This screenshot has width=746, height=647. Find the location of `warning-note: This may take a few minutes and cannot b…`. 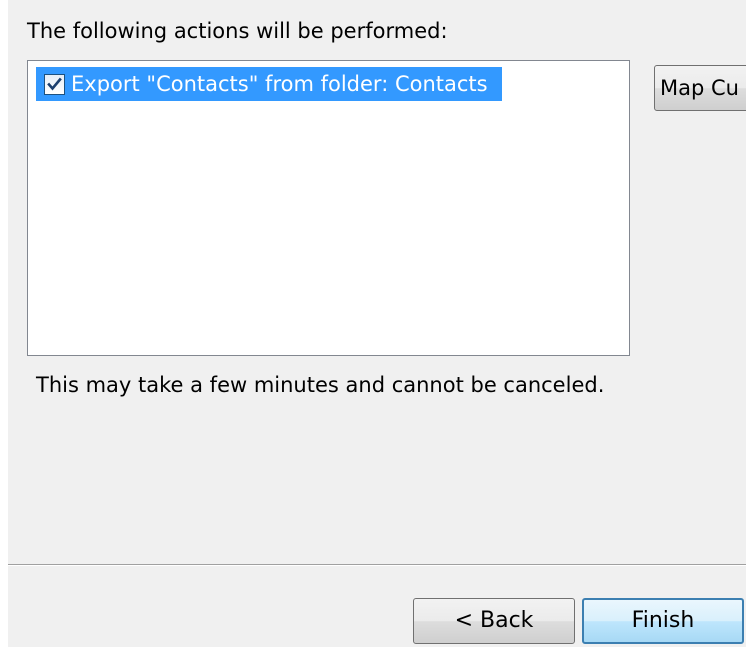

warning-note: This may take a few minutes and cannot b… is located at coordinates (320, 385).